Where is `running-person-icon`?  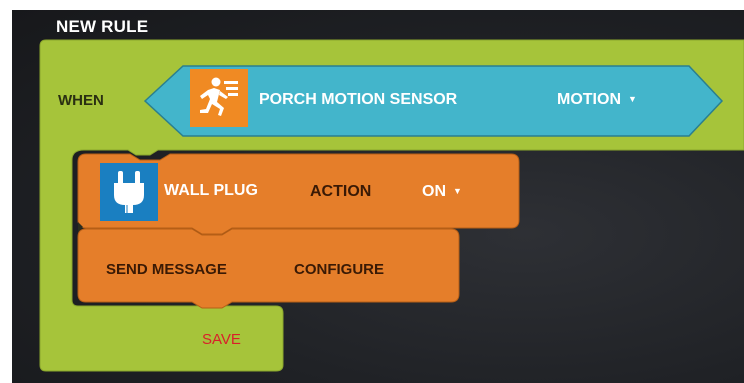 running-person-icon is located at coordinates (219, 98).